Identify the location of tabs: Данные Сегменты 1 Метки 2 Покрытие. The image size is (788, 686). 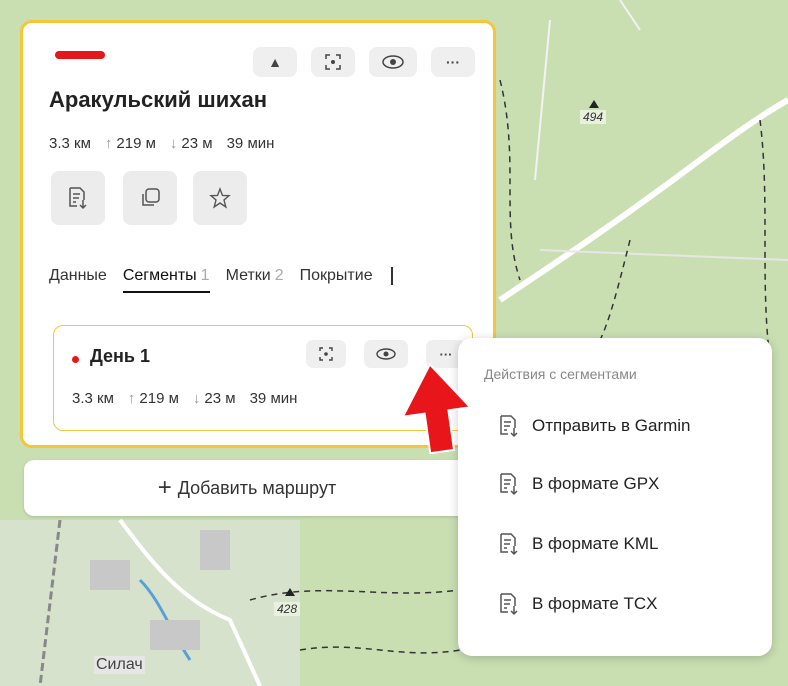
(221, 280).